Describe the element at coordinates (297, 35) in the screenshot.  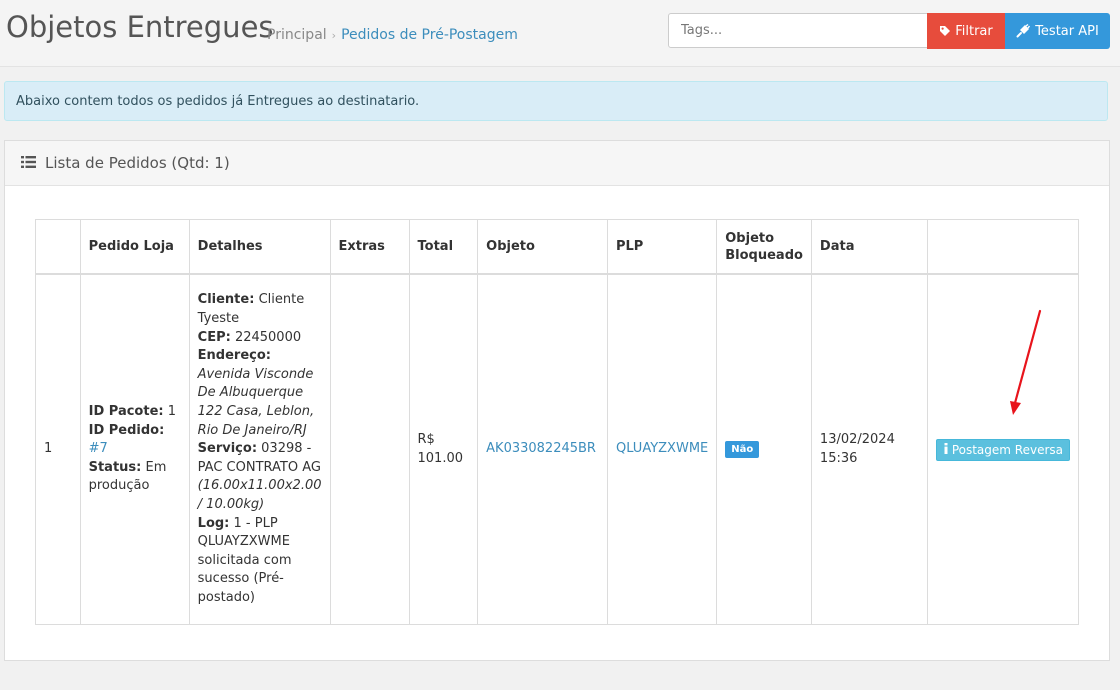
I see `breadcrumb-home-link: Principal` at that location.